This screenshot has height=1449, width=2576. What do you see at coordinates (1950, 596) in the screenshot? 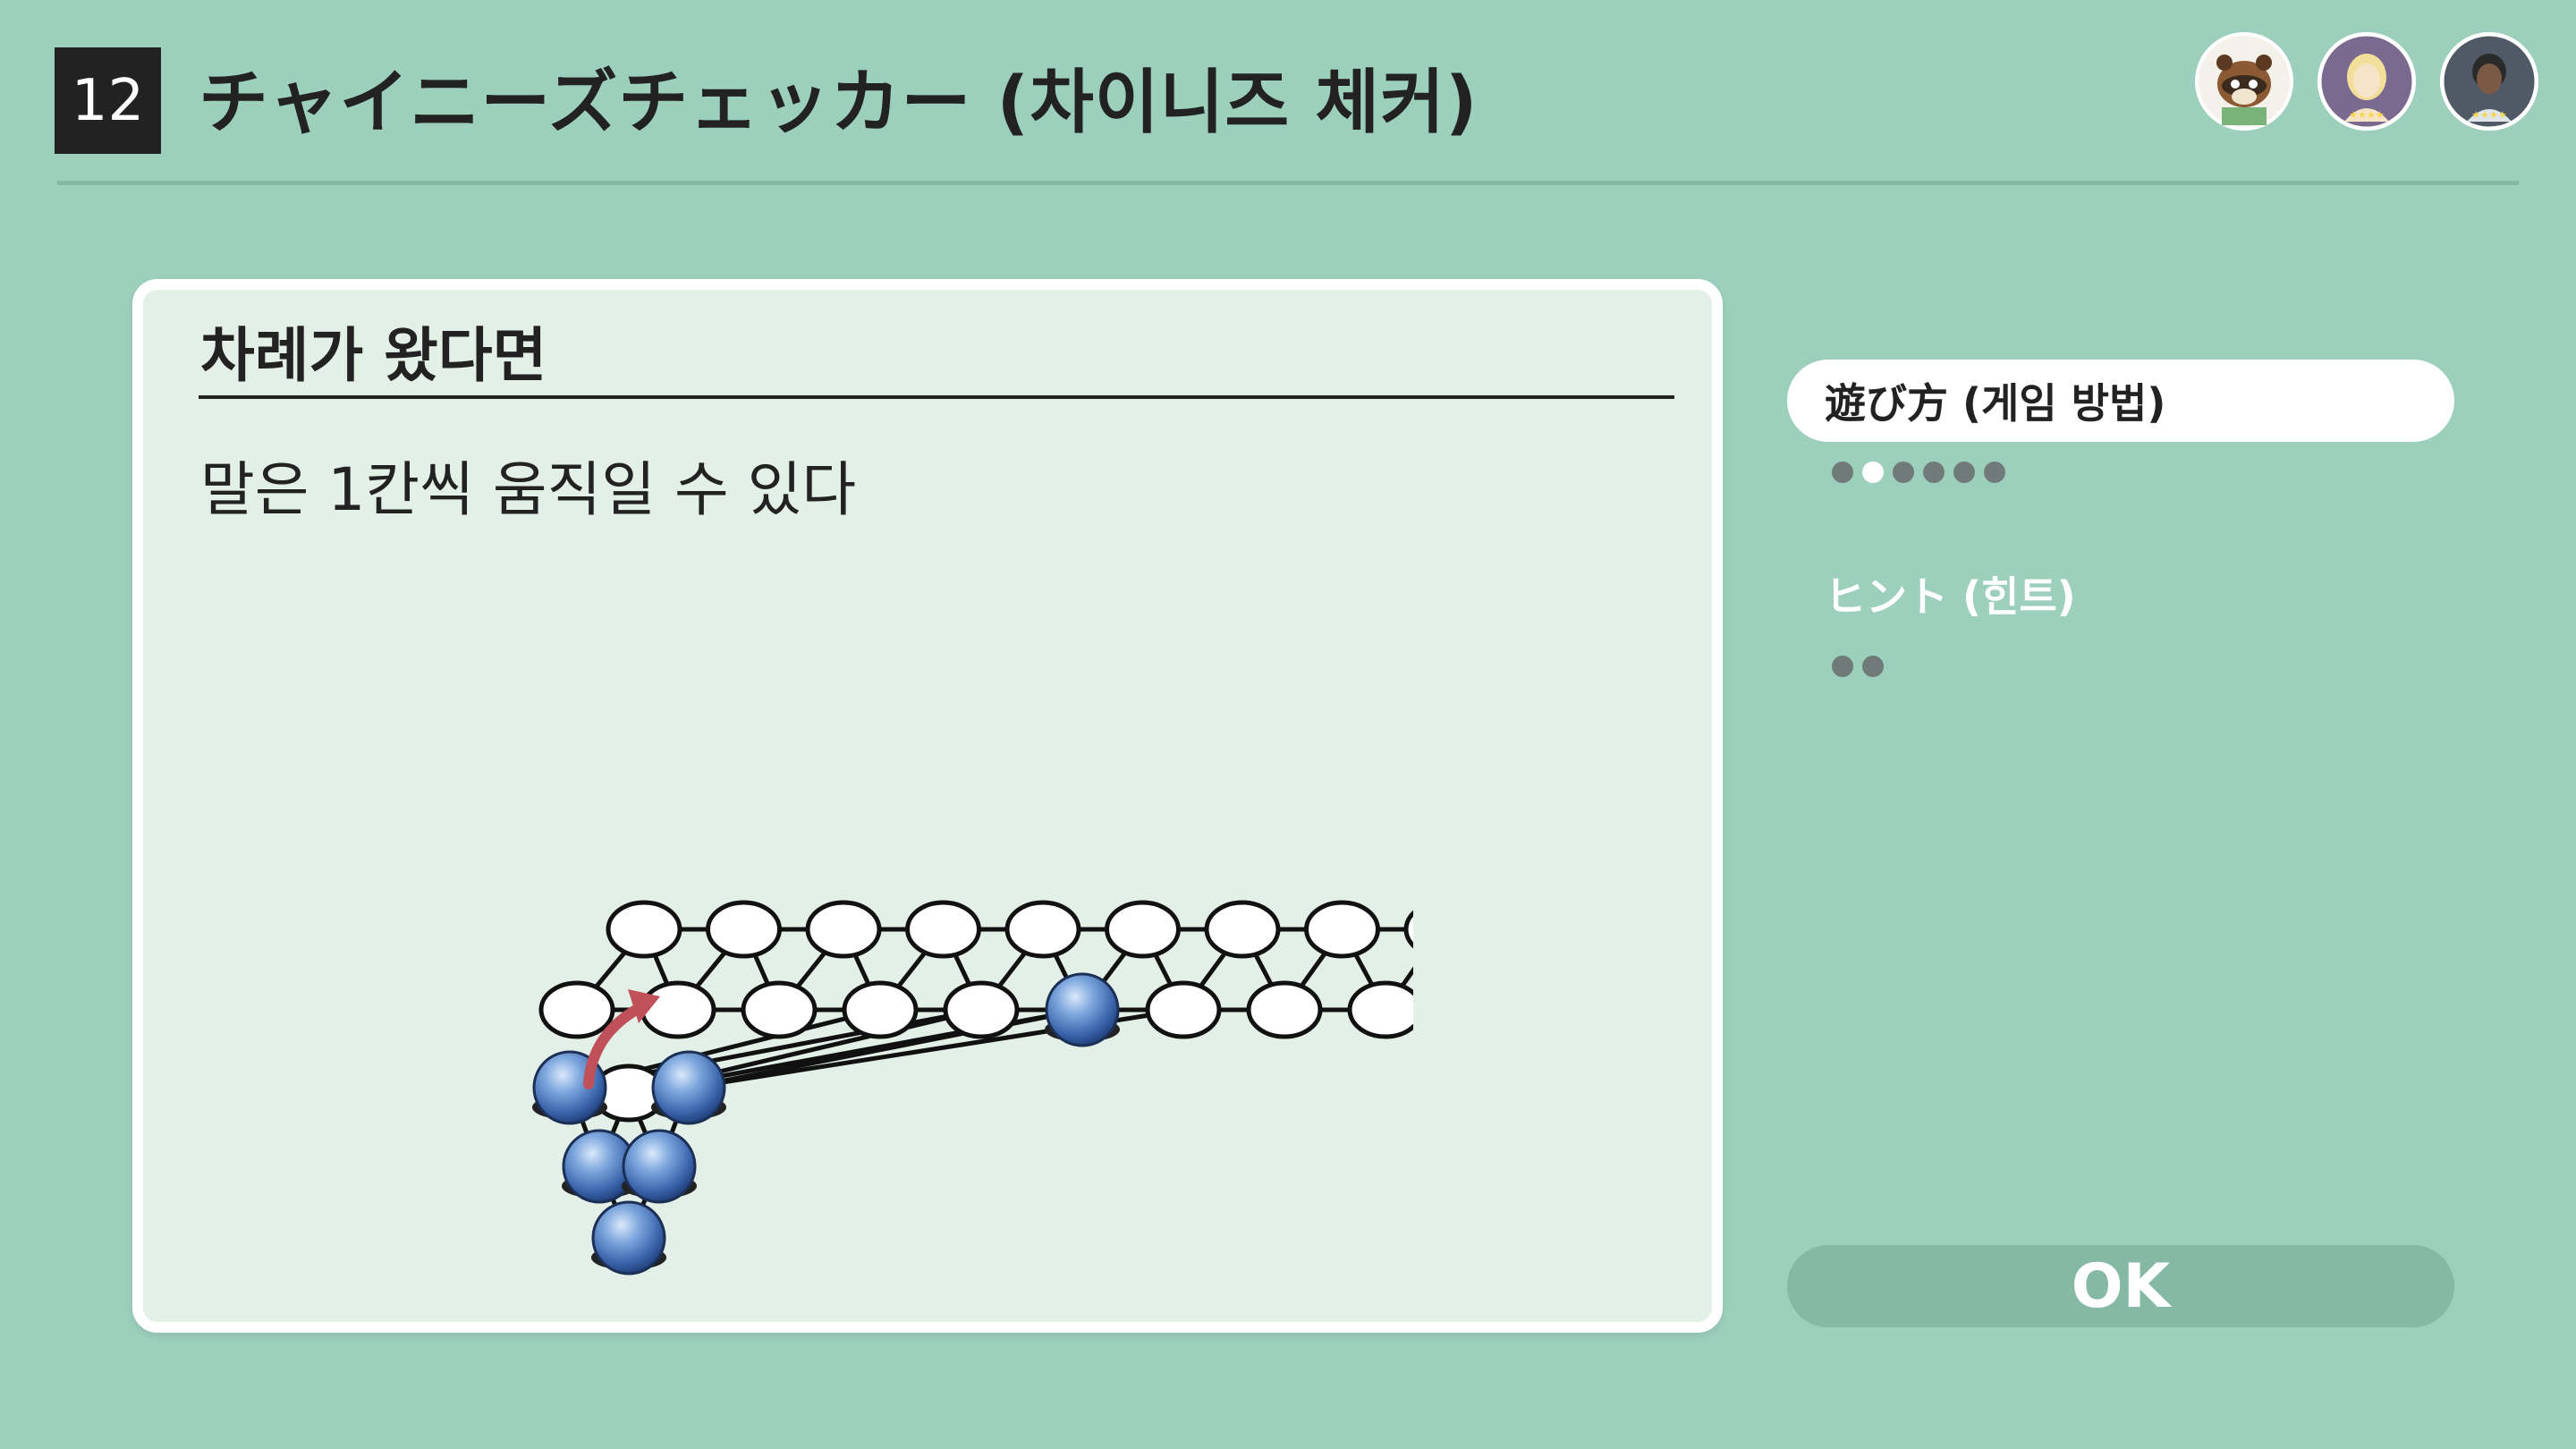
I see `menu-item-hint-label: ヒント (힌트)` at bounding box center [1950, 596].